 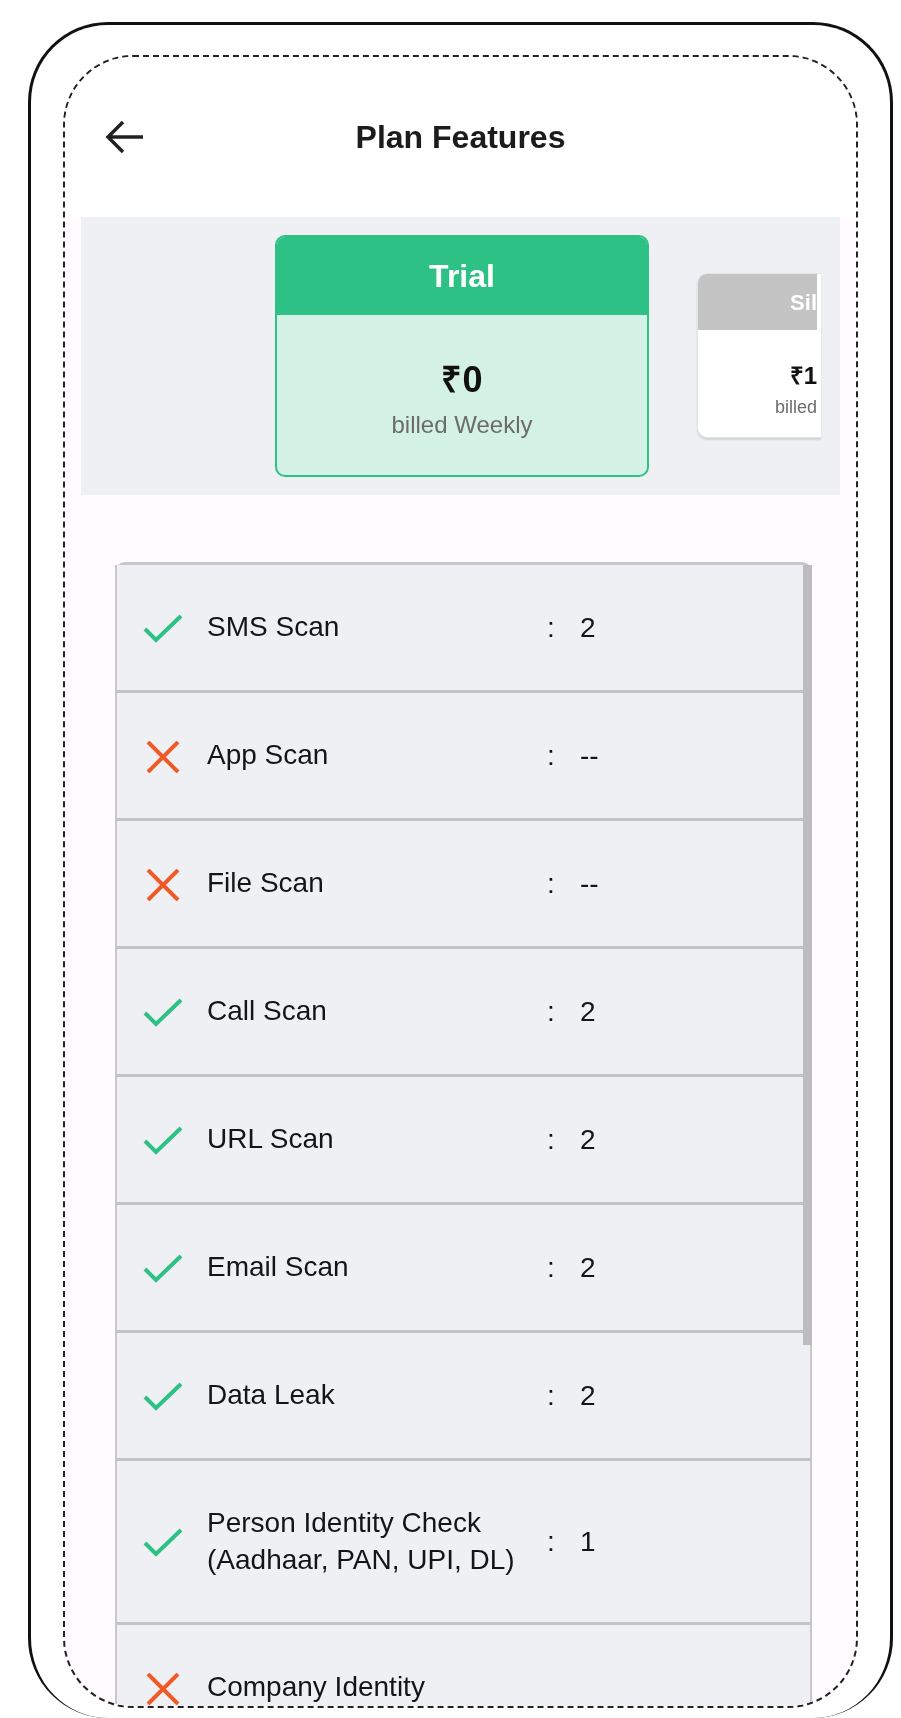 What do you see at coordinates (316, 1687) in the screenshot?
I see `feature-name: Company Identity` at bounding box center [316, 1687].